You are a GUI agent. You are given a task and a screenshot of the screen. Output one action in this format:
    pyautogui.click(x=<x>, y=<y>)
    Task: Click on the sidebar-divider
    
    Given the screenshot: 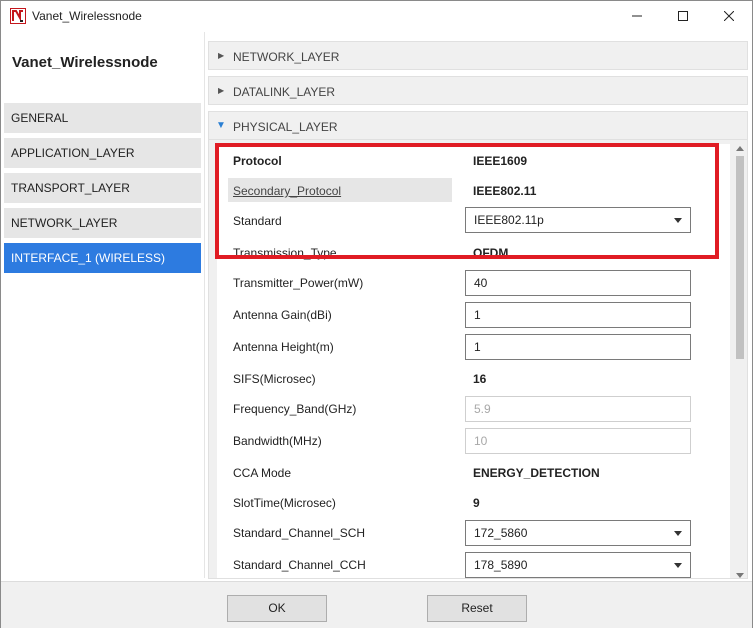 What is the action you would take?
    pyautogui.click(x=204, y=305)
    